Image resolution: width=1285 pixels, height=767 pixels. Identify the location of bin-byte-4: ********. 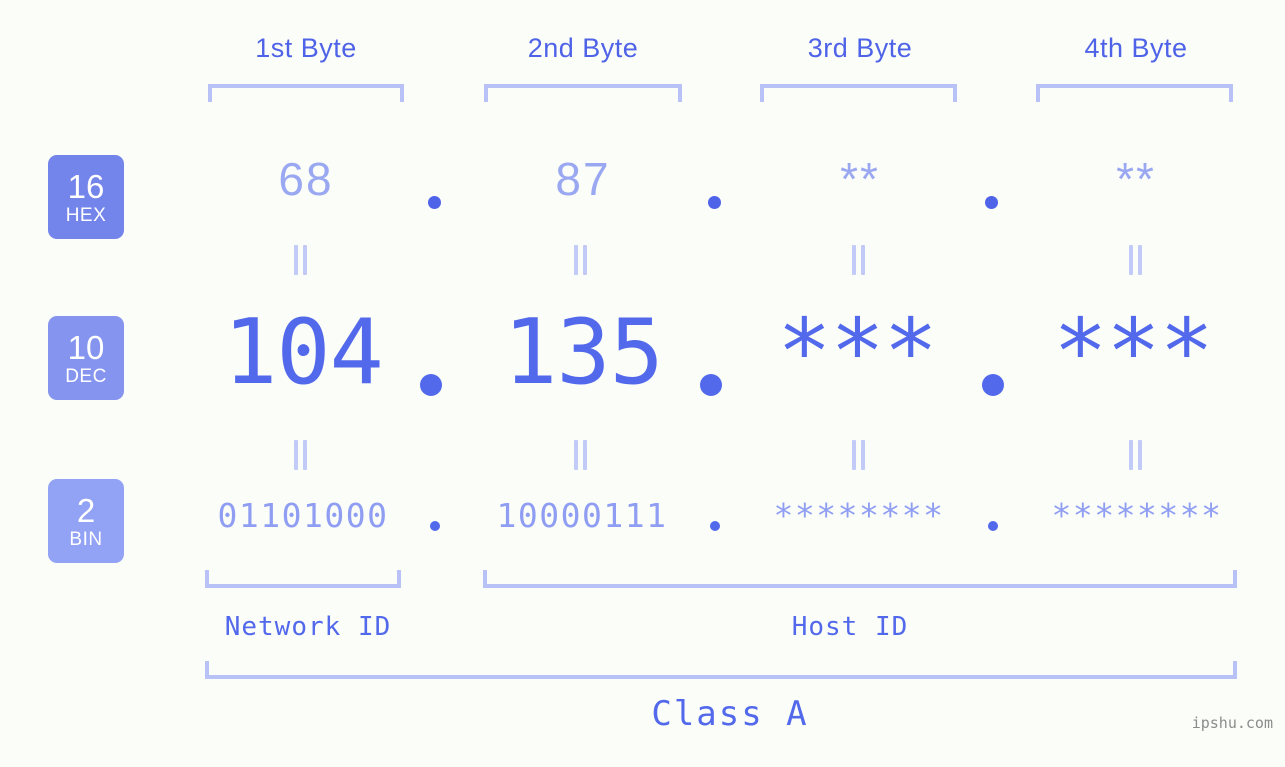
(1137, 515).